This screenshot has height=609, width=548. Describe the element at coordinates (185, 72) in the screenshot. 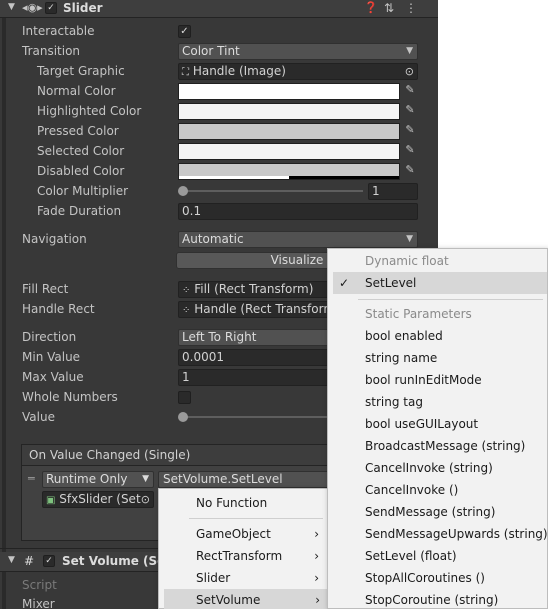

I see `image-icon: ⛶` at that location.